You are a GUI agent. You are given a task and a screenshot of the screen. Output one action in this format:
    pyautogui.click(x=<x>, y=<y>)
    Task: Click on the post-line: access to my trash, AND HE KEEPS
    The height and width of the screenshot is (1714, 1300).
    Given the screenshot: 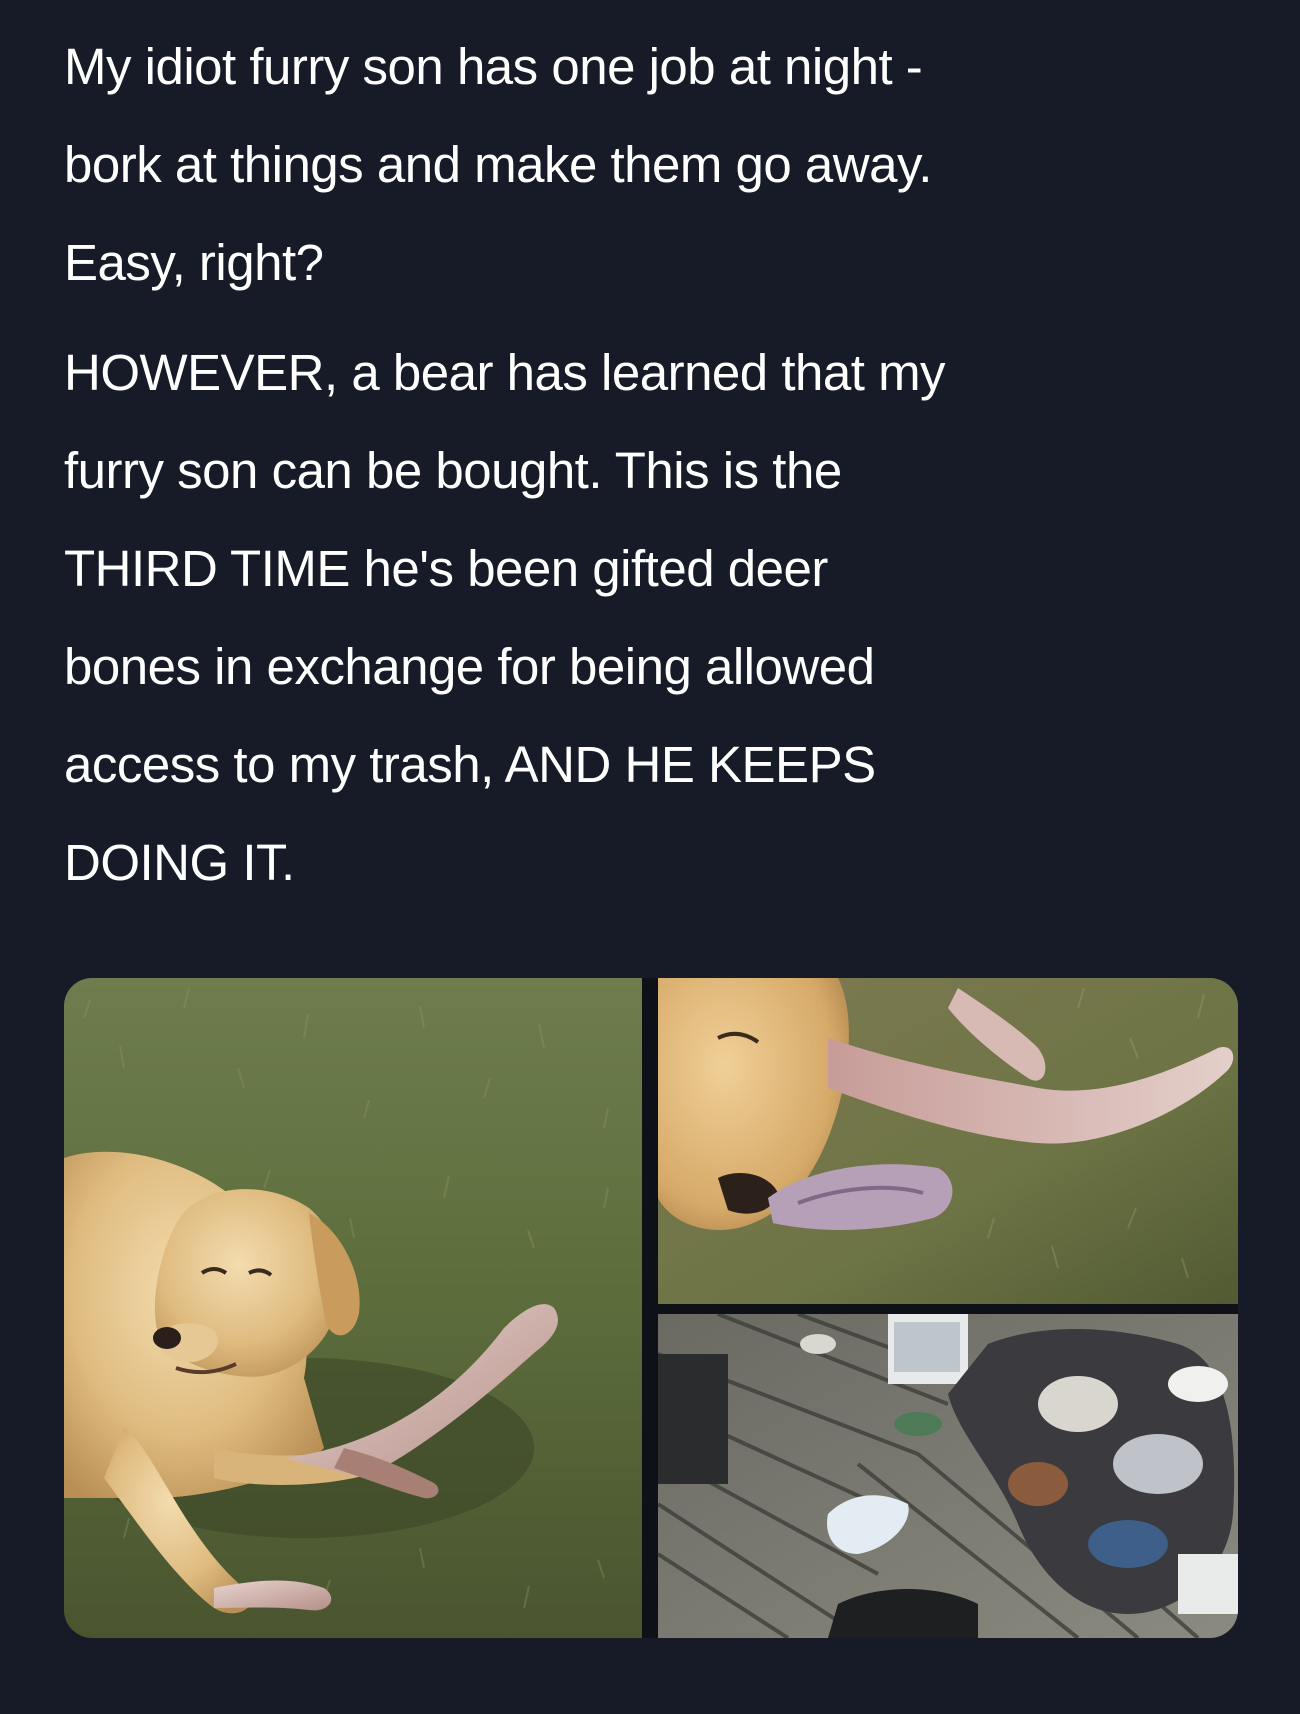 What is the action you would take?
    pyautogui.click(x=470, y=764)
    